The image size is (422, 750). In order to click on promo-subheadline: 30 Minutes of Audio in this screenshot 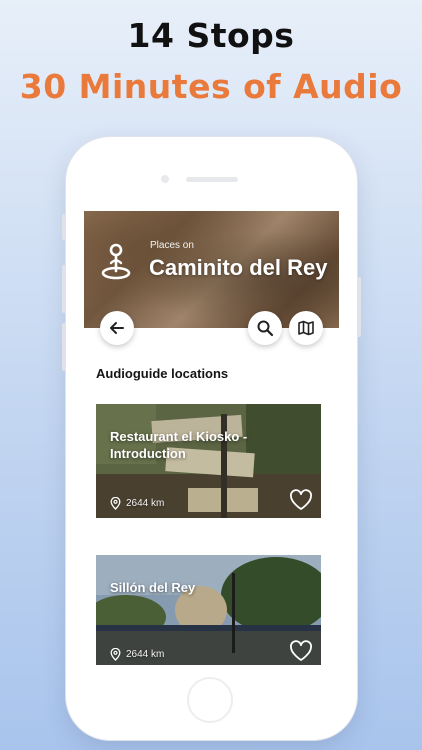, I will do `click(211, 86)`.